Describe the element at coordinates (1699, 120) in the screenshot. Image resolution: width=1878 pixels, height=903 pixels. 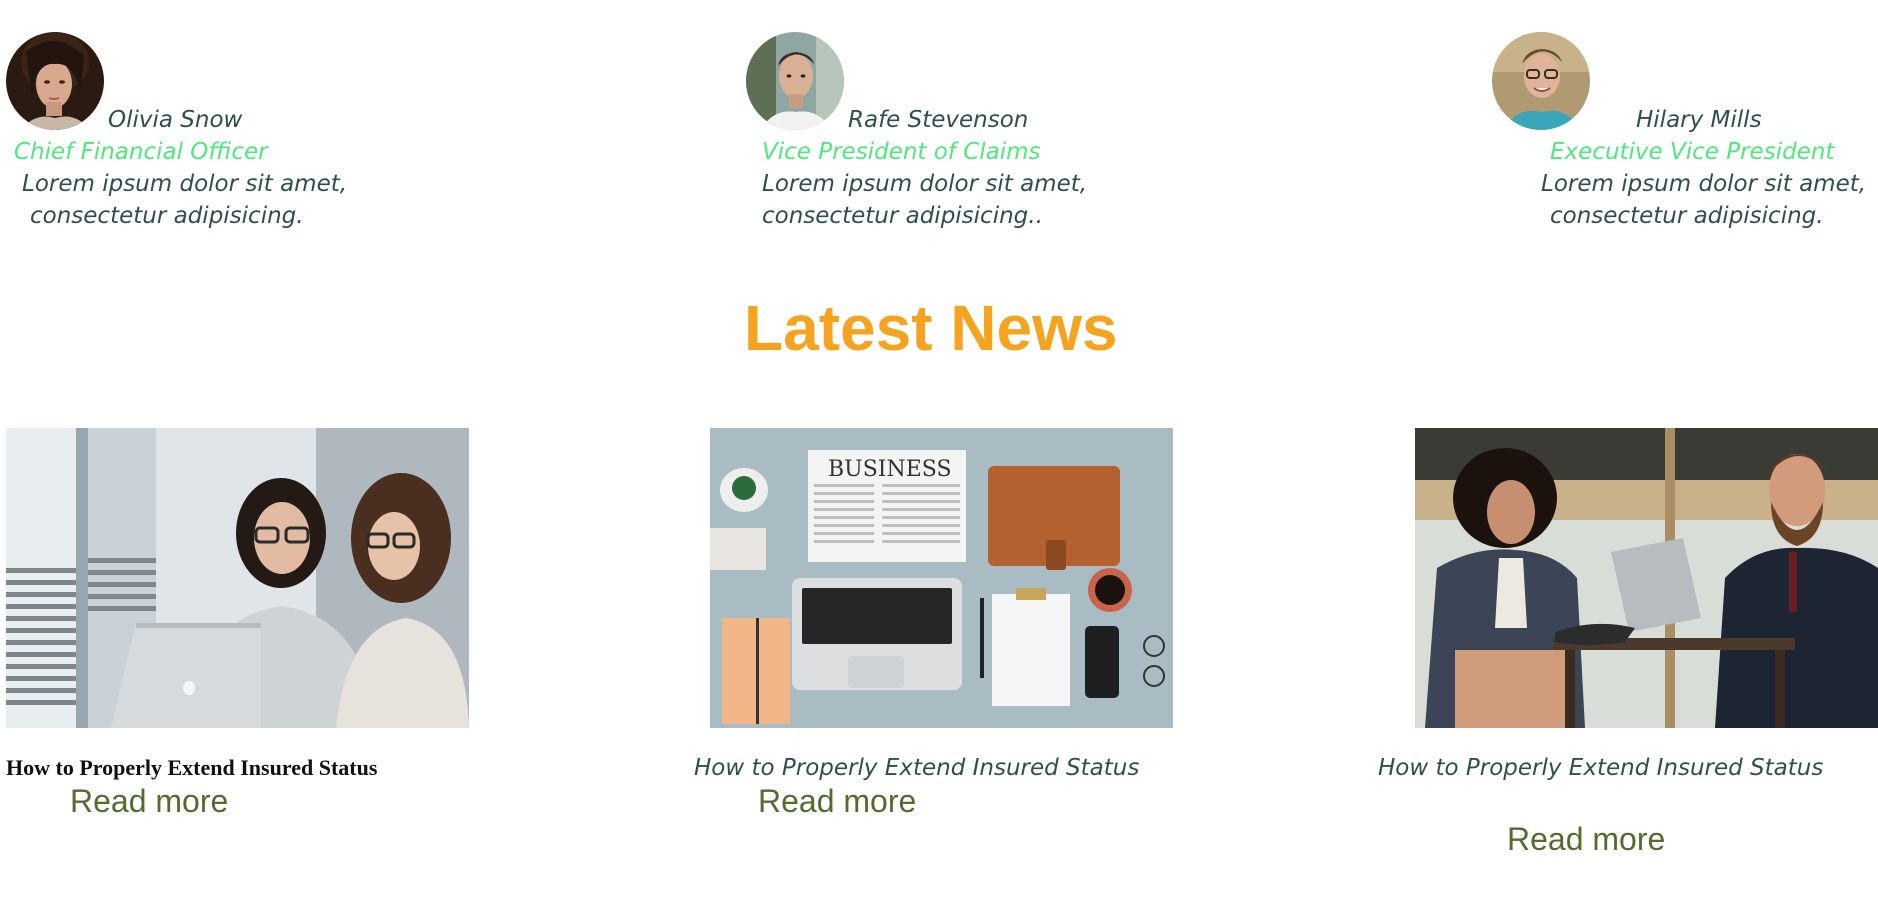
I see `member-name: Hilary Mills` at that location.